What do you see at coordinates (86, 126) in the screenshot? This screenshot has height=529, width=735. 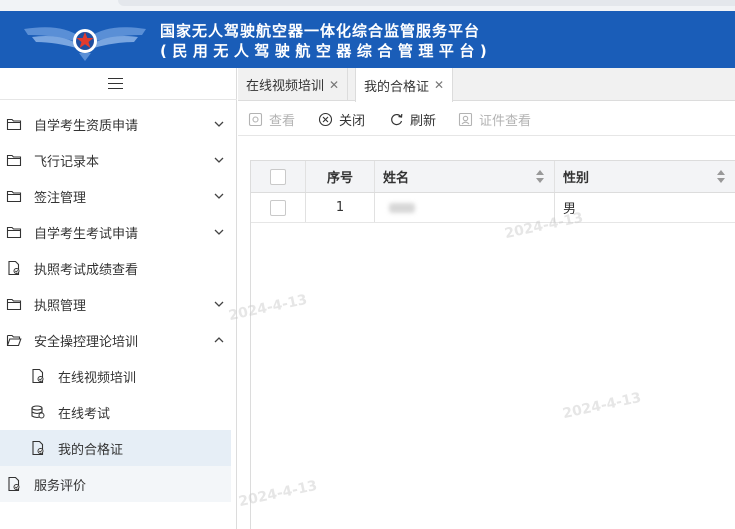 I see `sidebar-item-label: 自学考生资质申请` at bounding box center [86, 126].